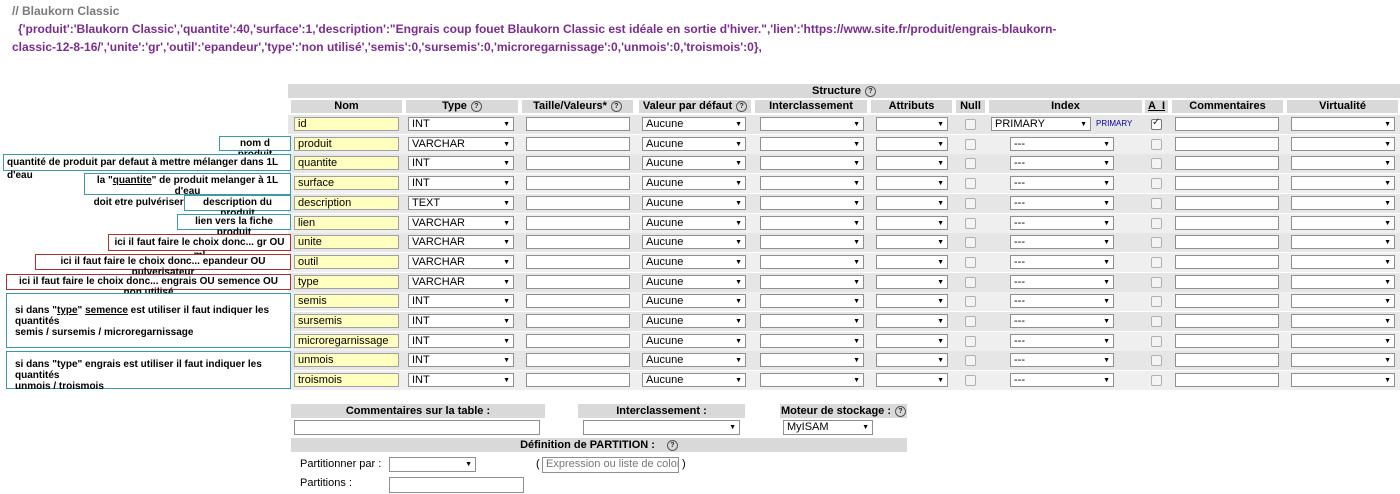  I want to click on column-name-input: troismois, so click(346, 380).